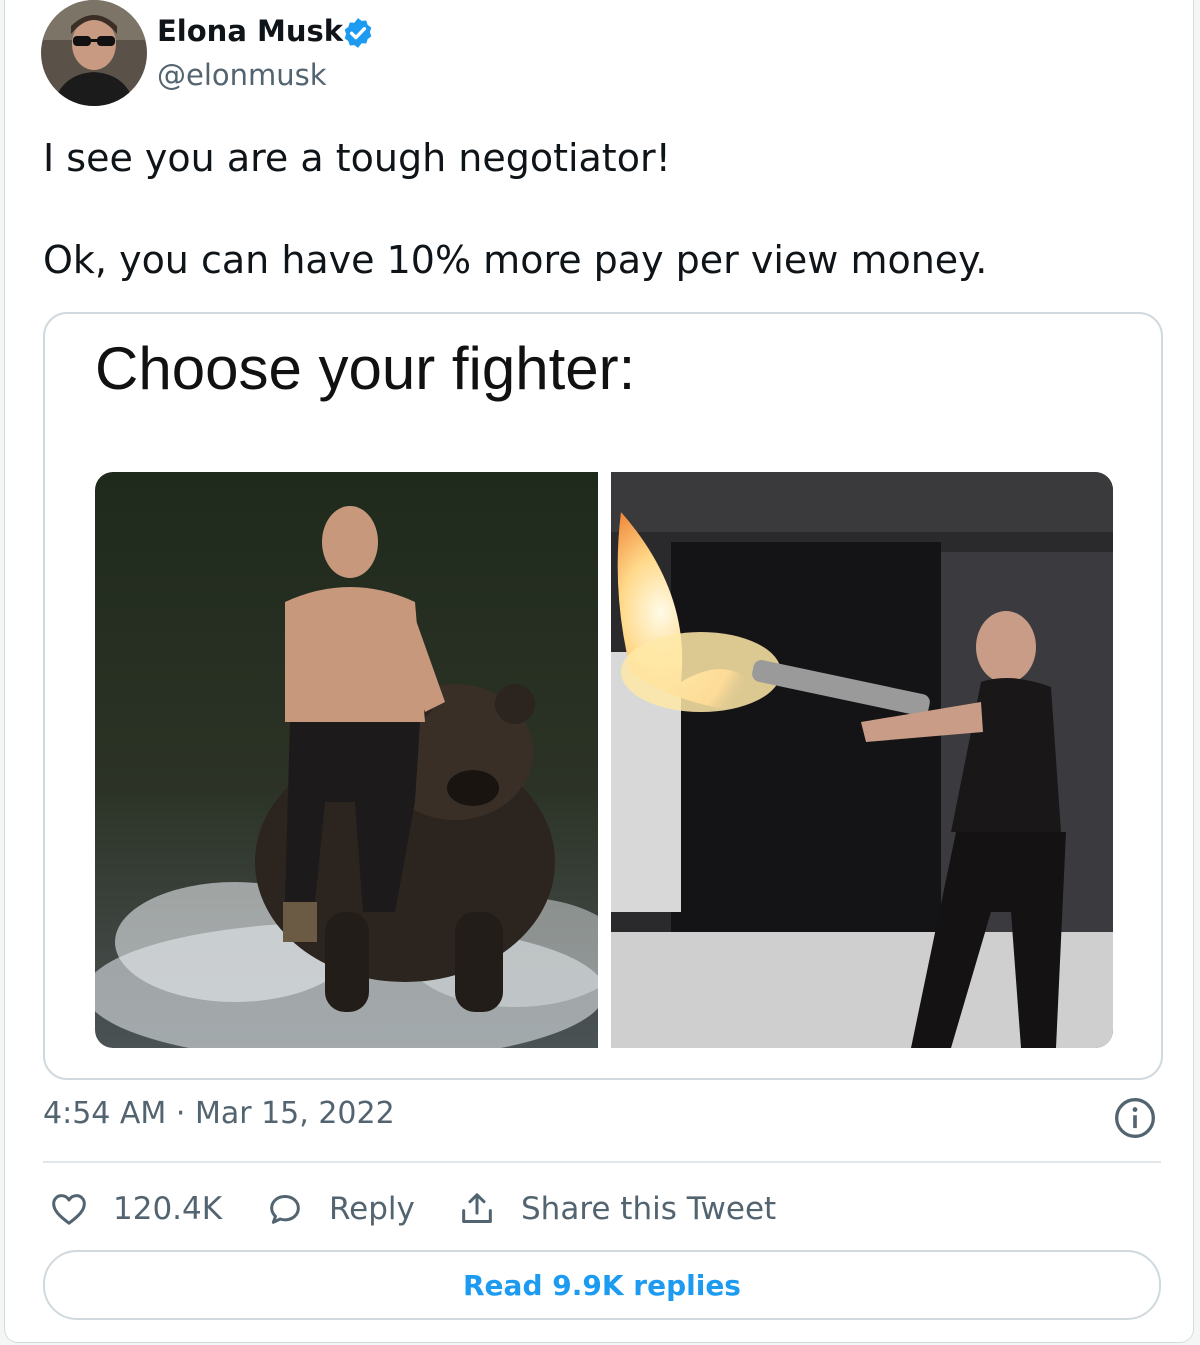  What do you see at coordinates (285, 1209) in the screenshot?
I see `speech-bubble-icon` at bounding box center [285, 1209].